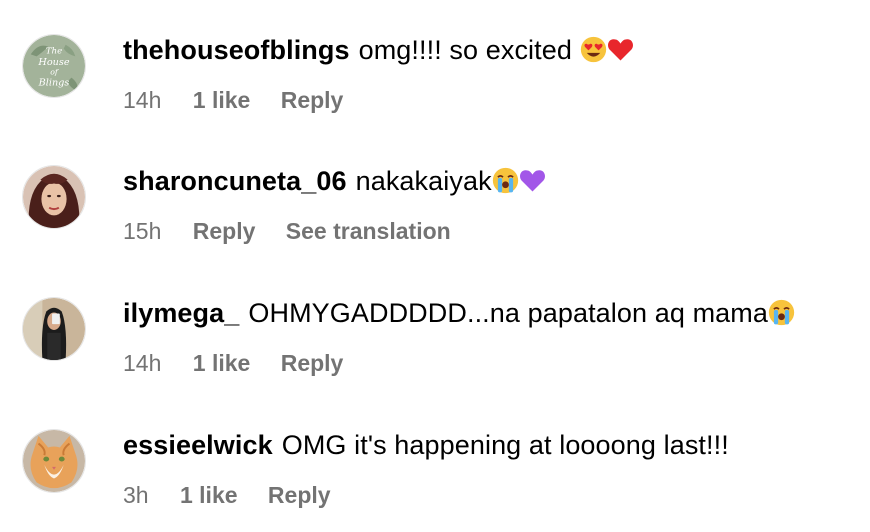 The image size is (870, 532). What do you see at coordinates (136, 495) in the screenshot?
I see `timestamp: 3h` at bounding box center [136, 495].